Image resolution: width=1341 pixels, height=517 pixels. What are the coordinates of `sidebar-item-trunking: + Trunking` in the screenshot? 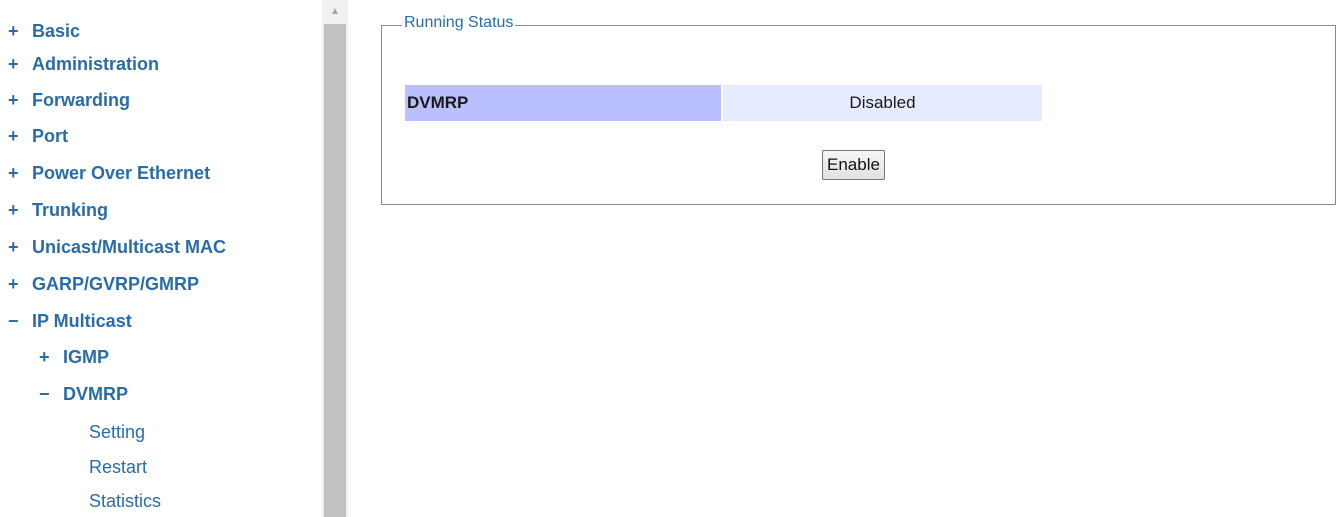 It's located at (58, 210).